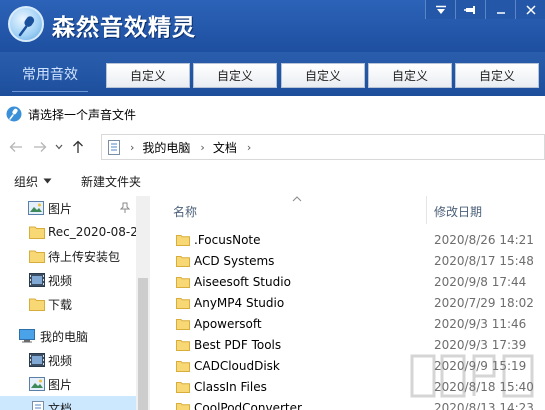 The width and height of the screenshot is (545, 410). I want to click on file-row: .FocusNote 2020/8/26 14:21, so click(347, 240).